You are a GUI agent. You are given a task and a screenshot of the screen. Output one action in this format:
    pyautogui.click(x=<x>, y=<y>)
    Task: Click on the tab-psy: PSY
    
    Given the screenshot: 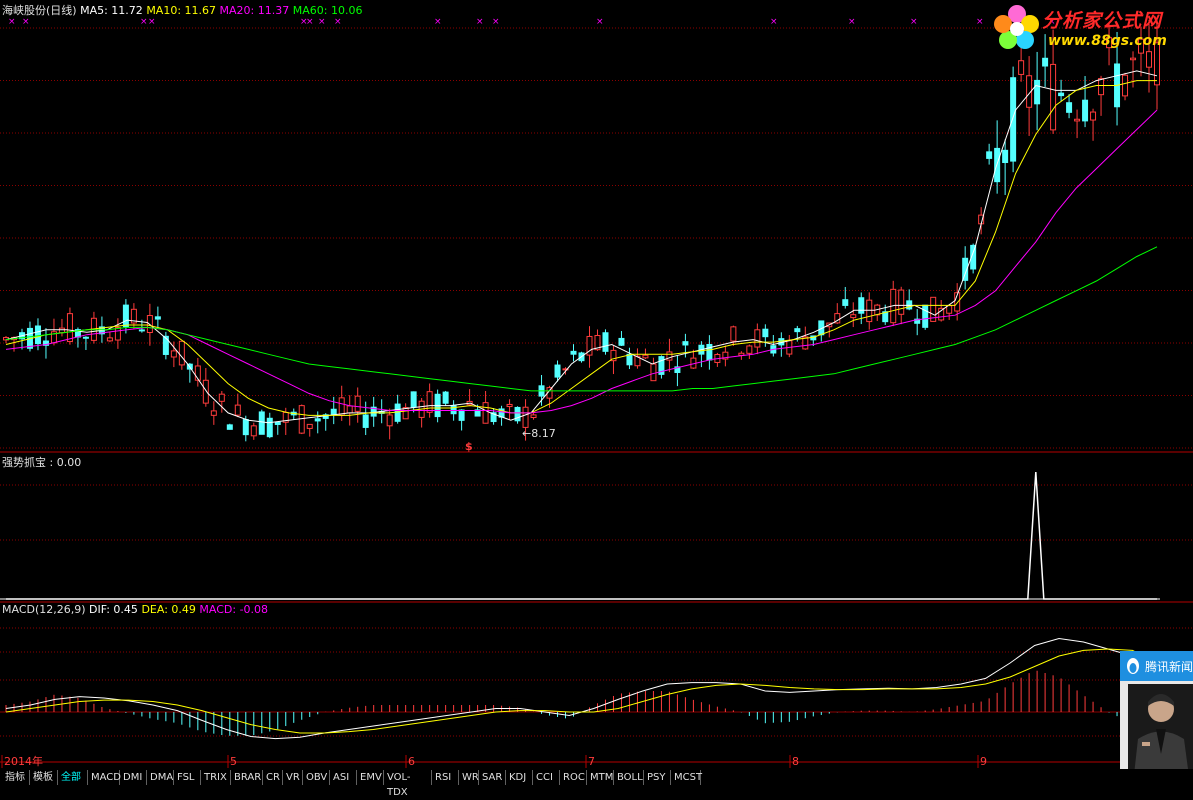 What is the action you would take?
    pyautogui.click(x=657, y=777)
    